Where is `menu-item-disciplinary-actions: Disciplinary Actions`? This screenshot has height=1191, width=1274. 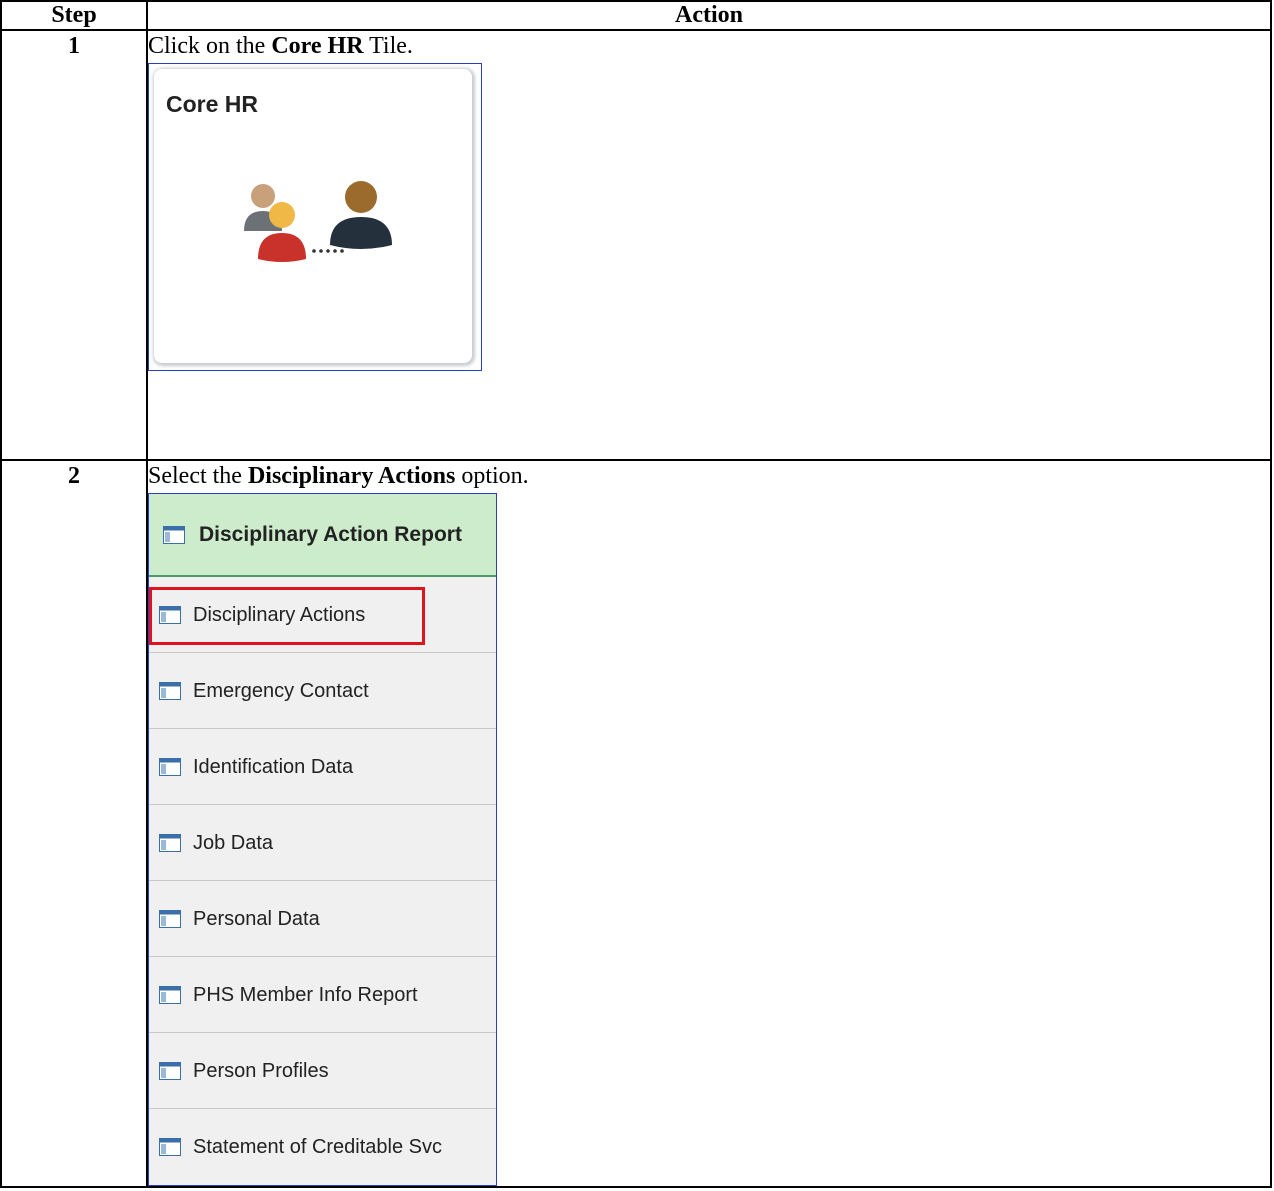
menu-item-disciplinary-actions: Disciplinary Actions is located at coordinates (322, 615).